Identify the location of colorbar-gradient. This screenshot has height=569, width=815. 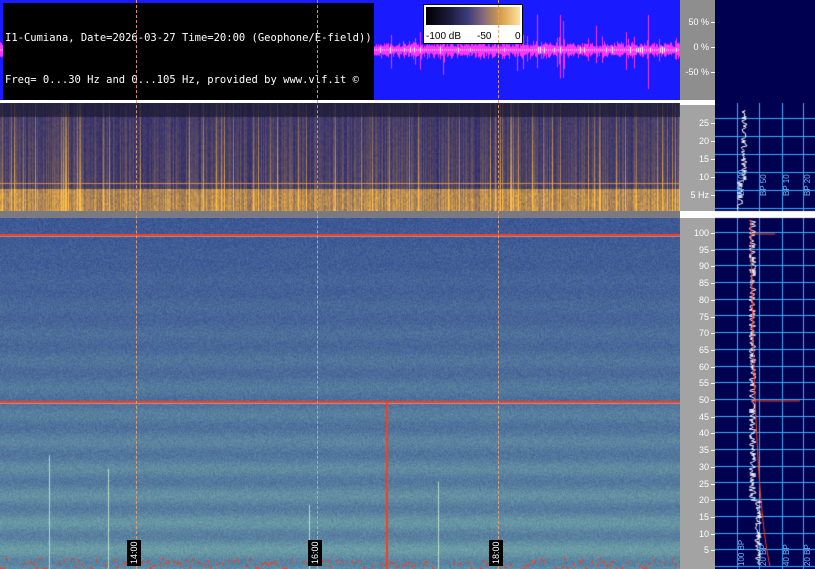
(473, 16).